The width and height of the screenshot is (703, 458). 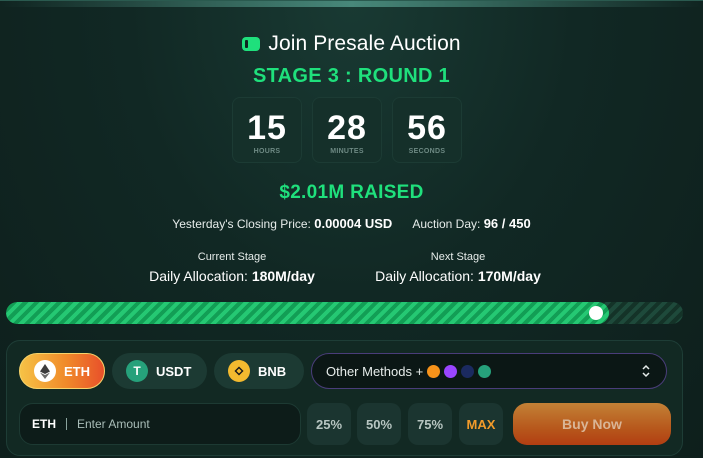 What do you see at coordinates (198, 276) in the screenshot?
I see `current-alloc-label: Daily Allocation:` at bounding box center [198, 276].